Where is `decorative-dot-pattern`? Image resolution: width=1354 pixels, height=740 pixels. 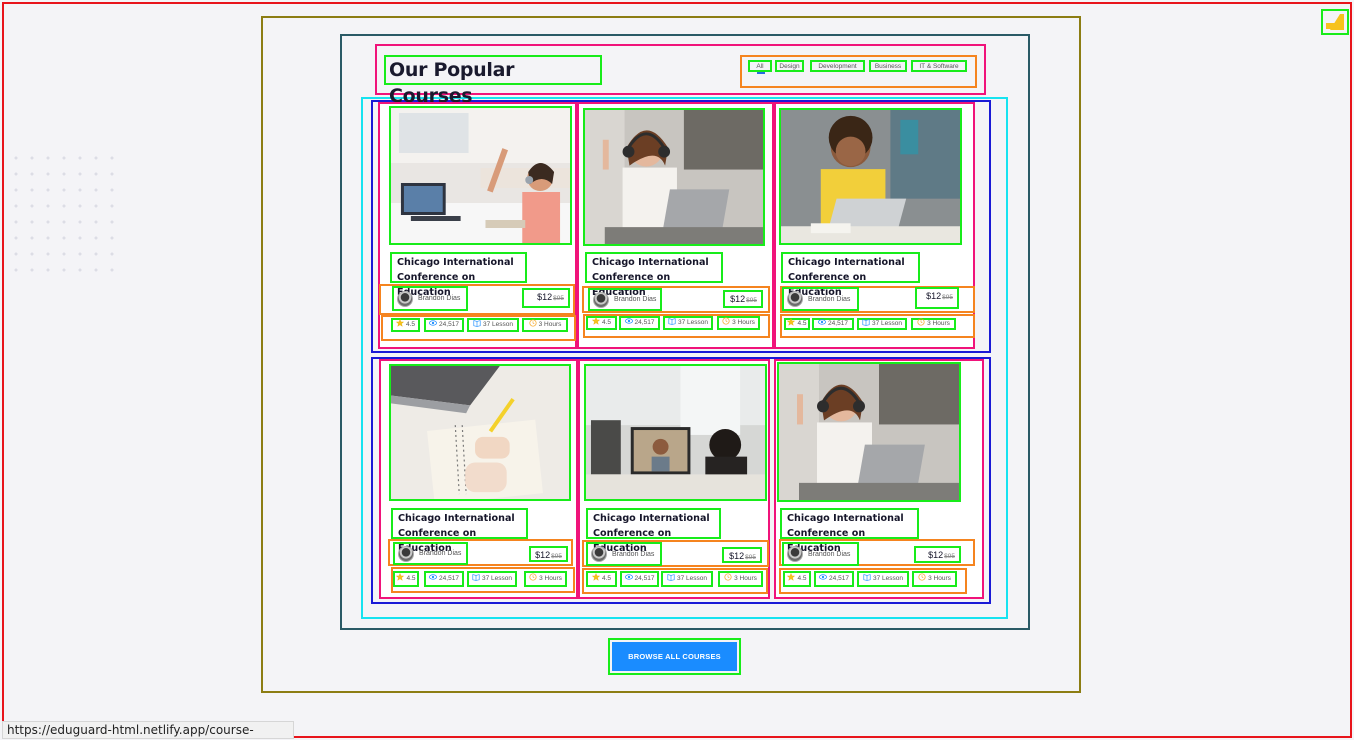 decorative-dot-pattern is located at coordinates (63, 215).